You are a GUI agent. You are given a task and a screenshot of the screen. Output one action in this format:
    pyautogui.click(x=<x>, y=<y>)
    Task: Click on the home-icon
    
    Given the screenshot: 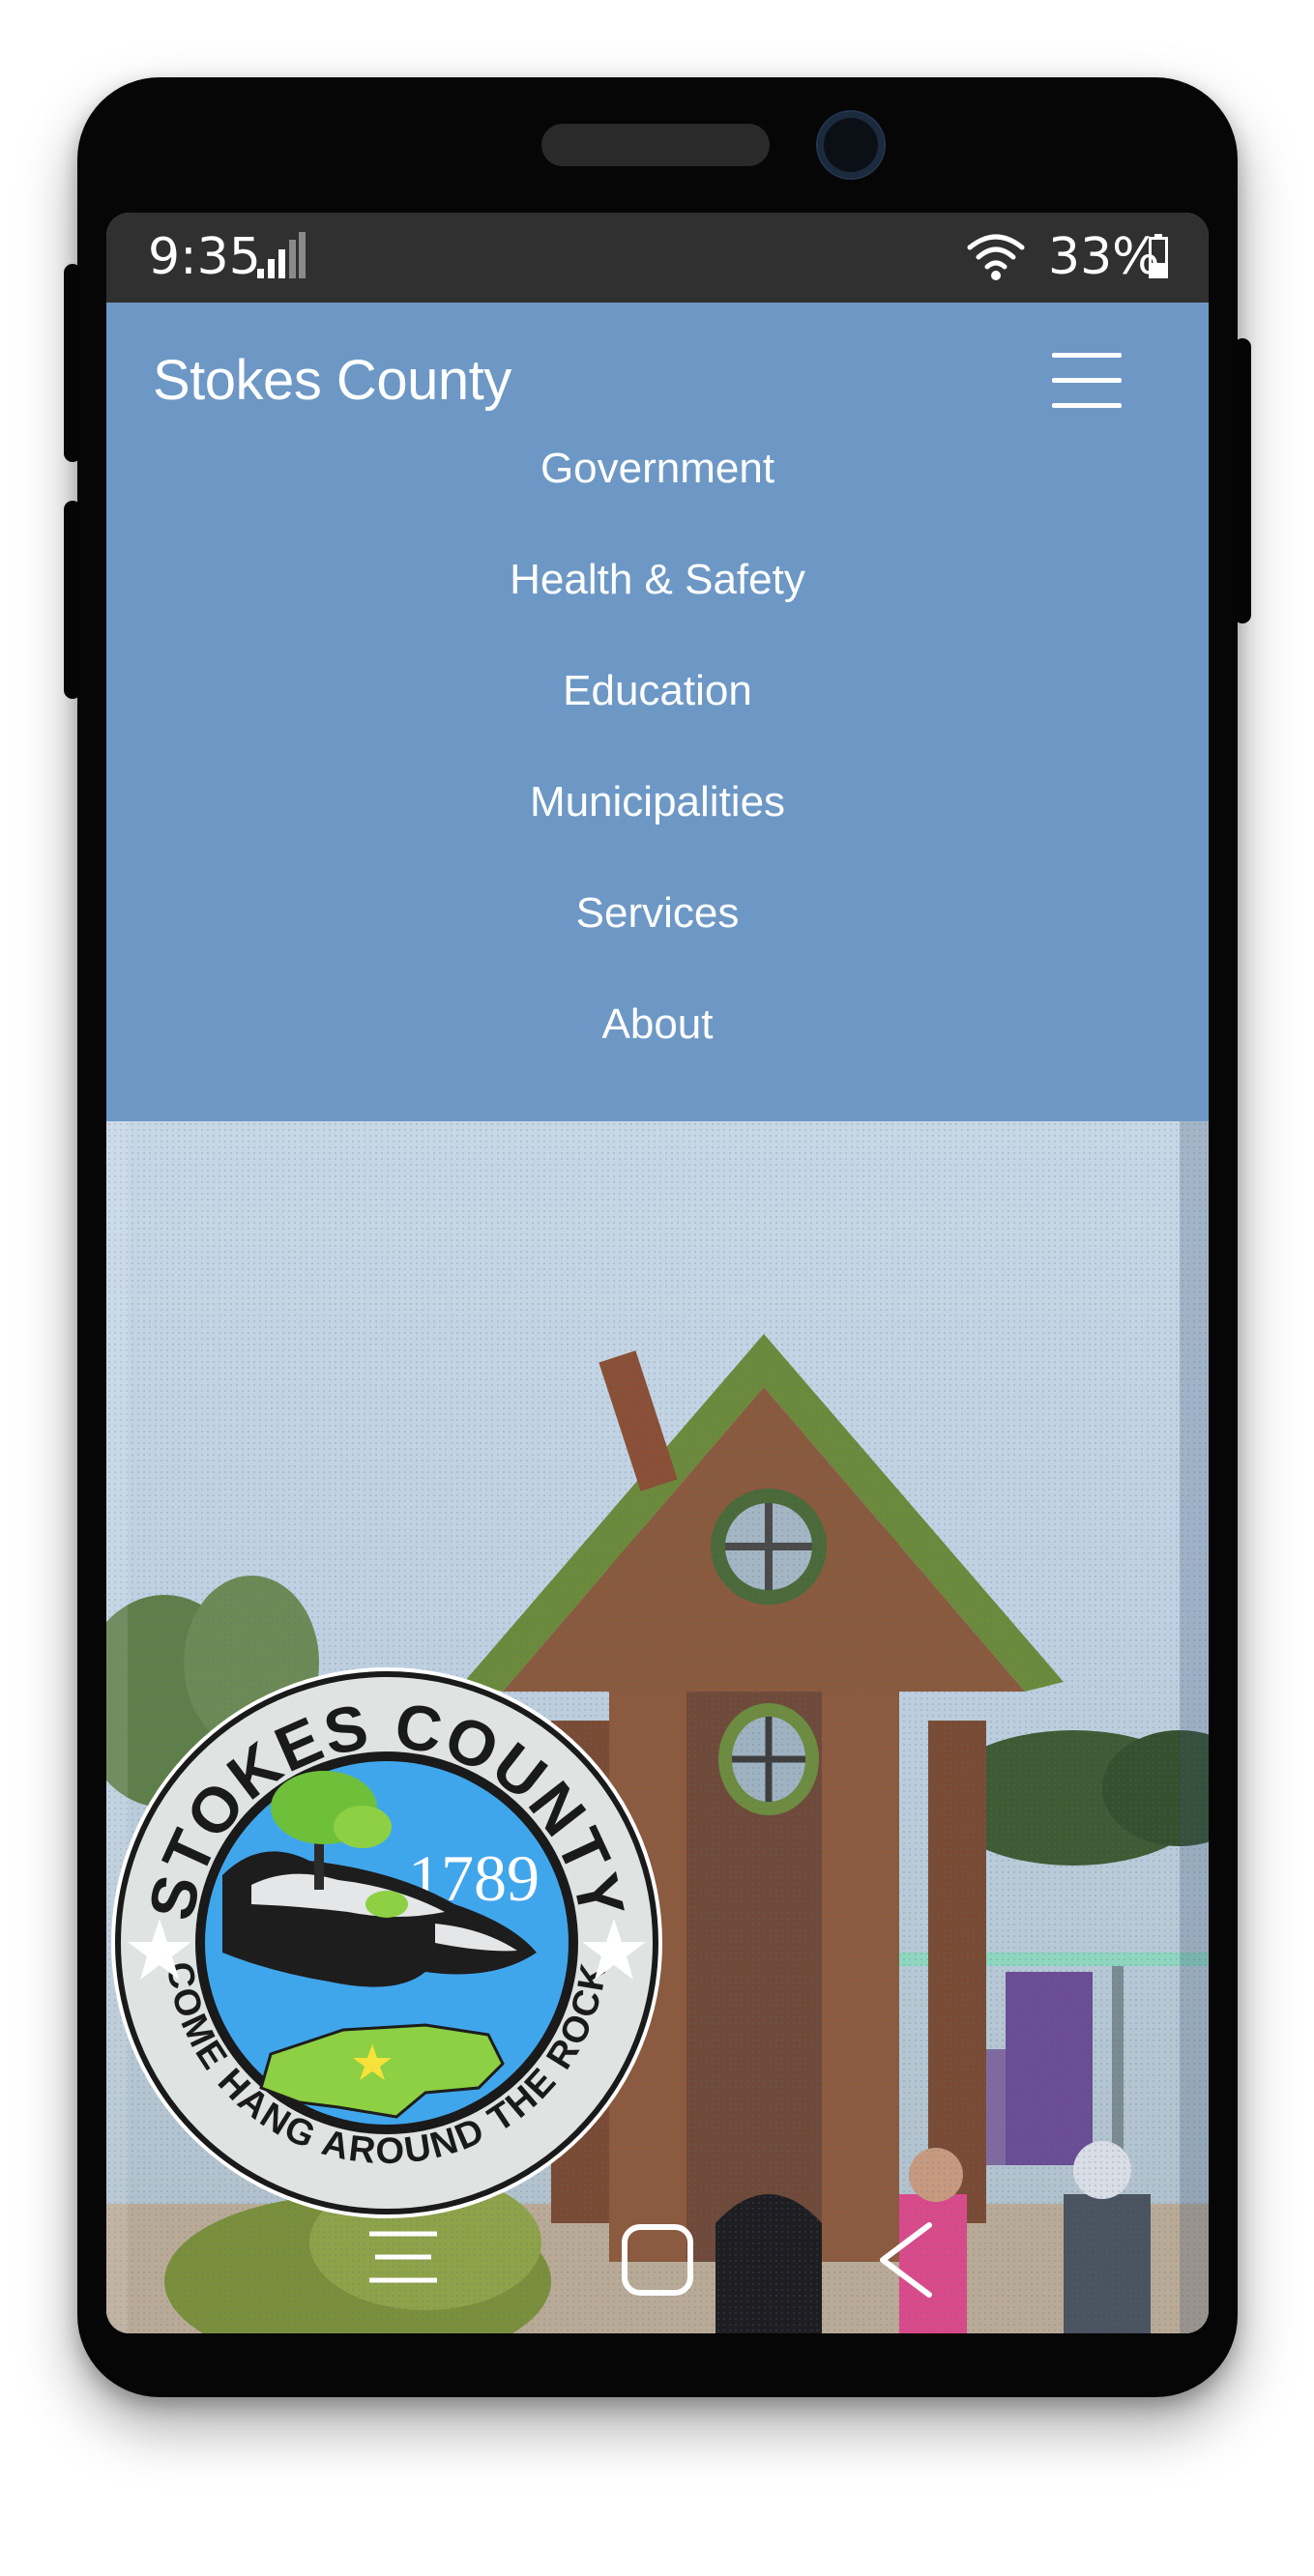 What is the action you would take?
    pyautogui.click(x=657, y=2260)
    